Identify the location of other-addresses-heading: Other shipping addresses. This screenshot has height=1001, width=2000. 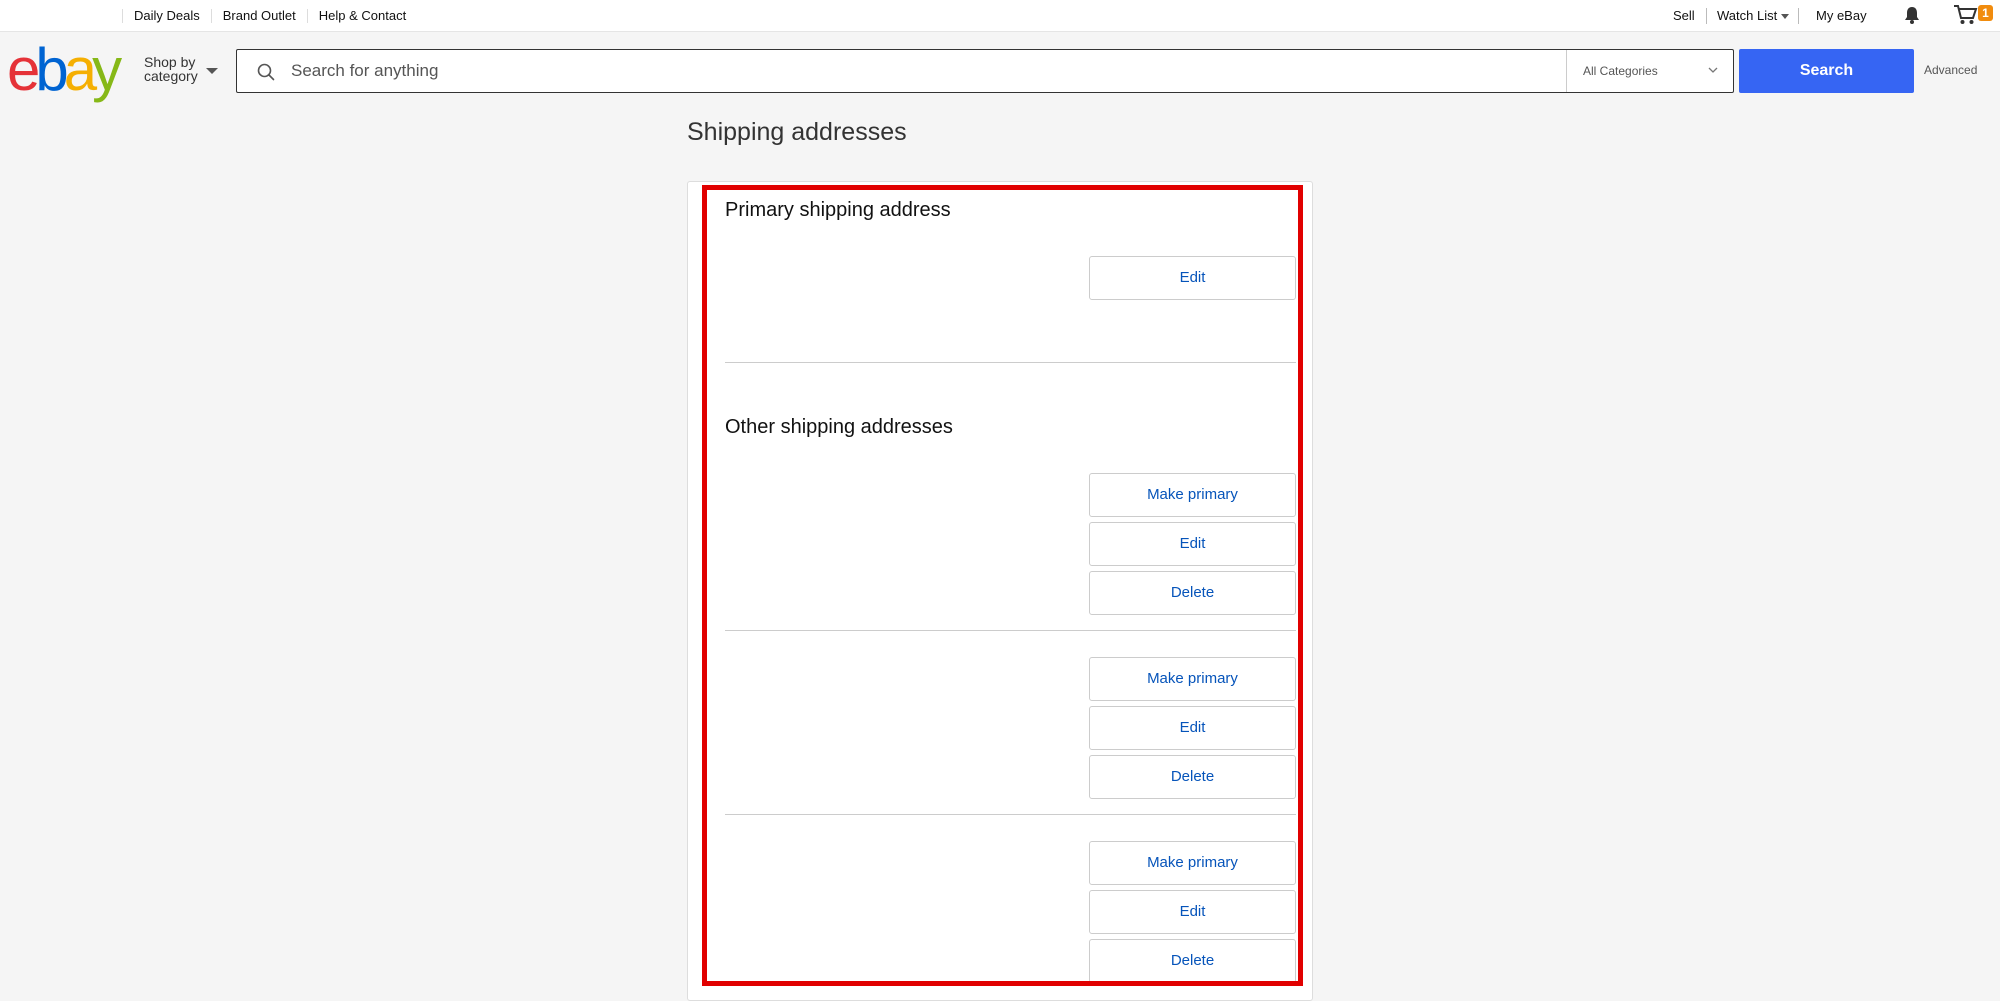
(839, 427).